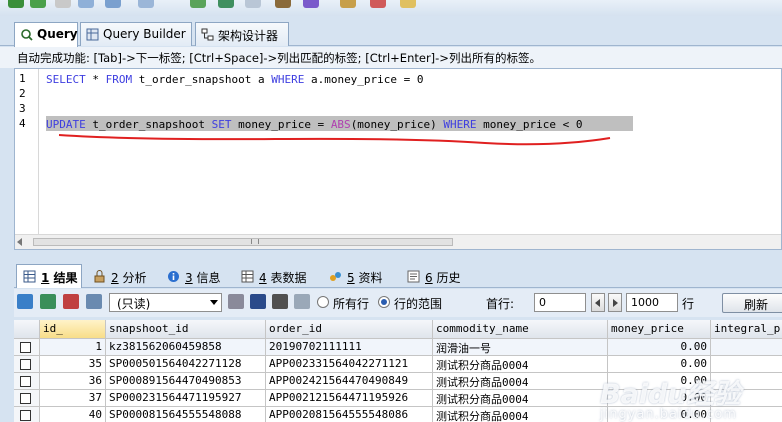 The height and width of the screenshot is (422, 782). I want to click on cell-snapshoot-id: SP000081564555548088, so click(186, 414).